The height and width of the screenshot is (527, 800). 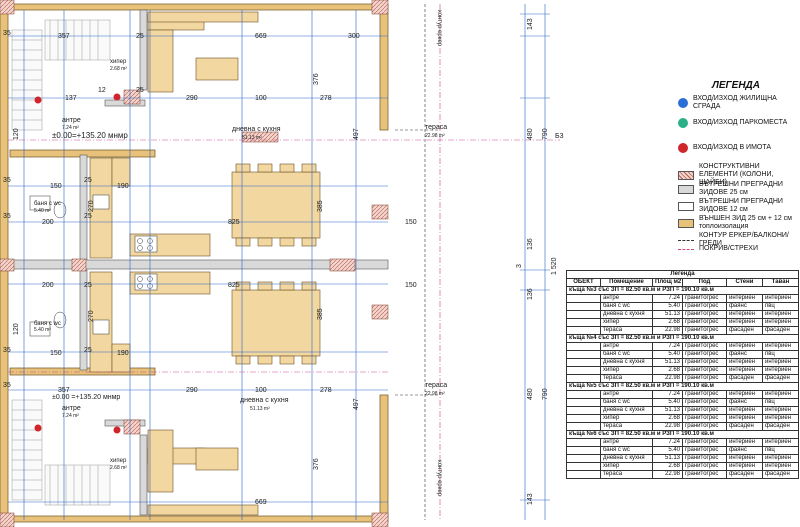 What do you see at coordinates (192, 98) in the screenshot?
I see `dim-290-top: 290` at bounding box center [192, 98].